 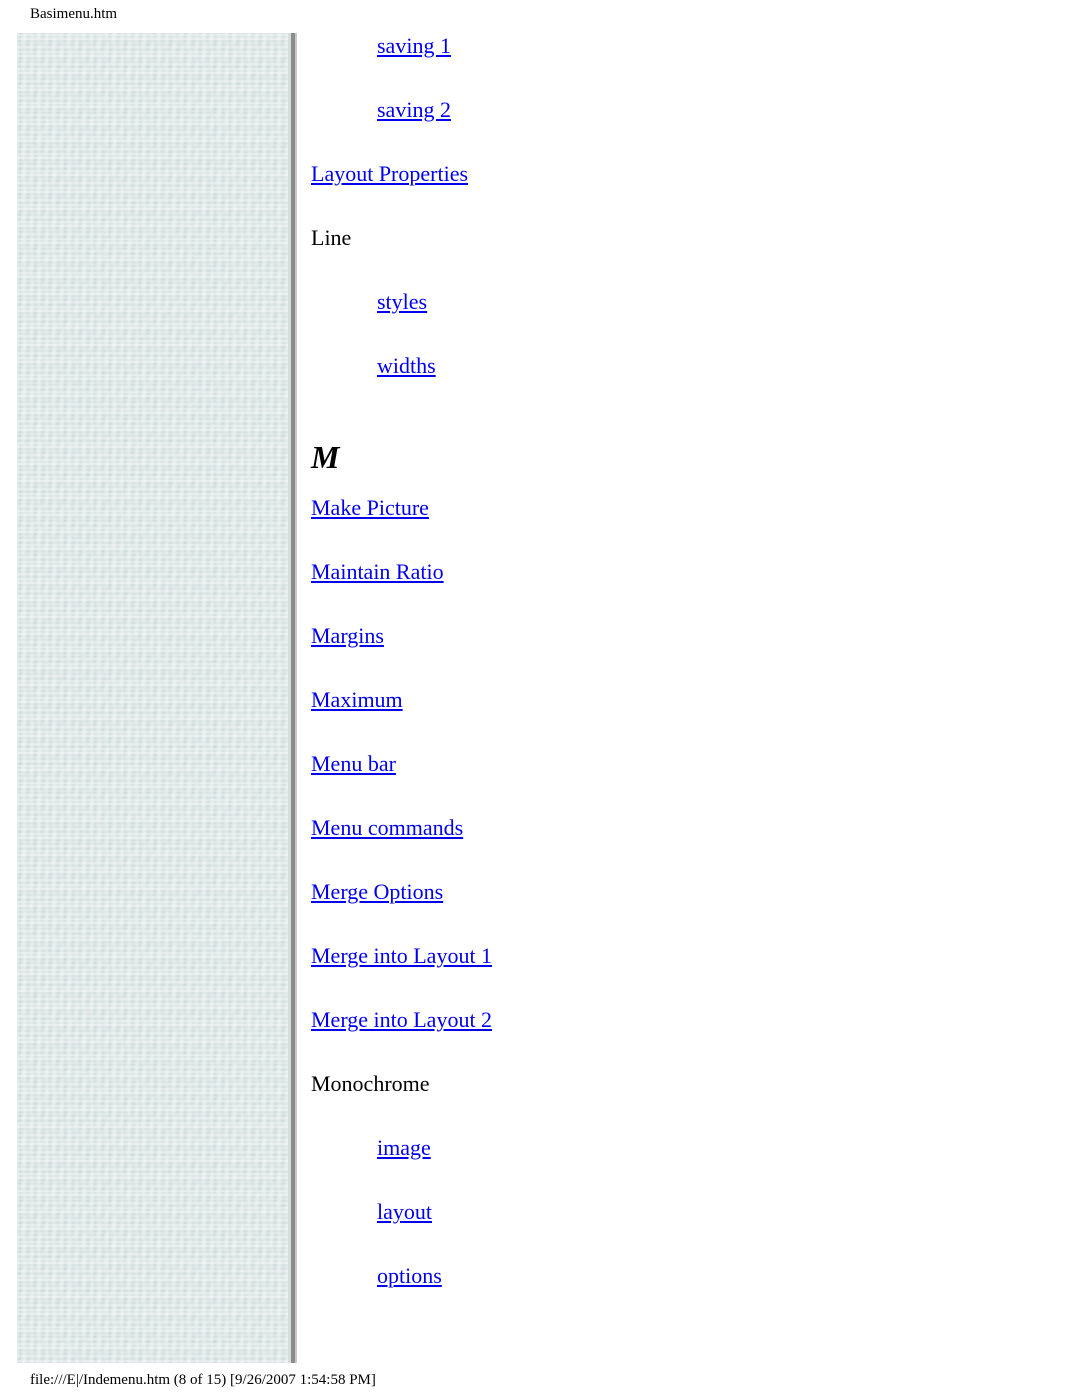 I want to click on index-entry-label: Monochrome, so click(x=370, y=1083).